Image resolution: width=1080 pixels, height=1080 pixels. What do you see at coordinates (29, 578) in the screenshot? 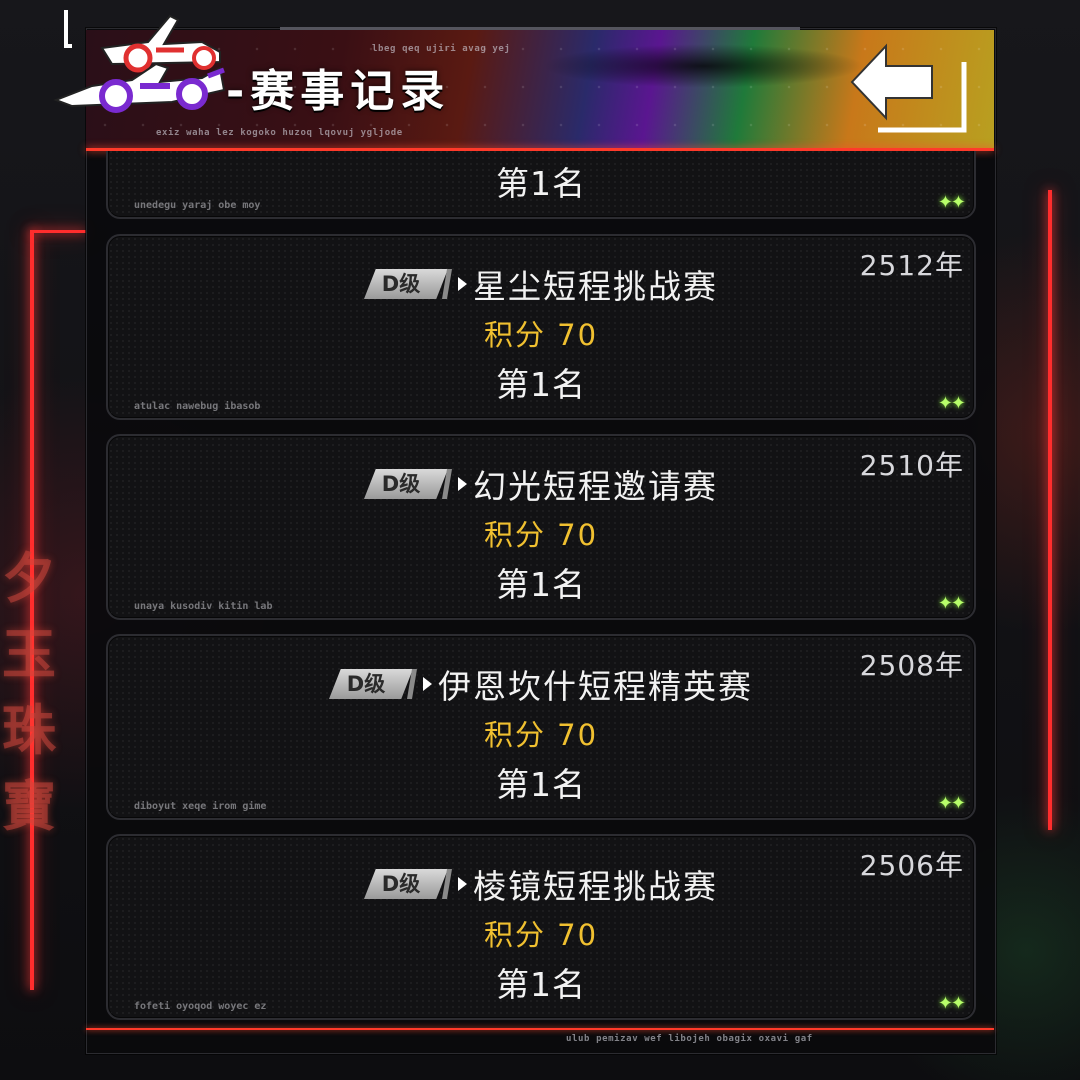
I see `signage-char: 夕` at bounding box center [29, 578].